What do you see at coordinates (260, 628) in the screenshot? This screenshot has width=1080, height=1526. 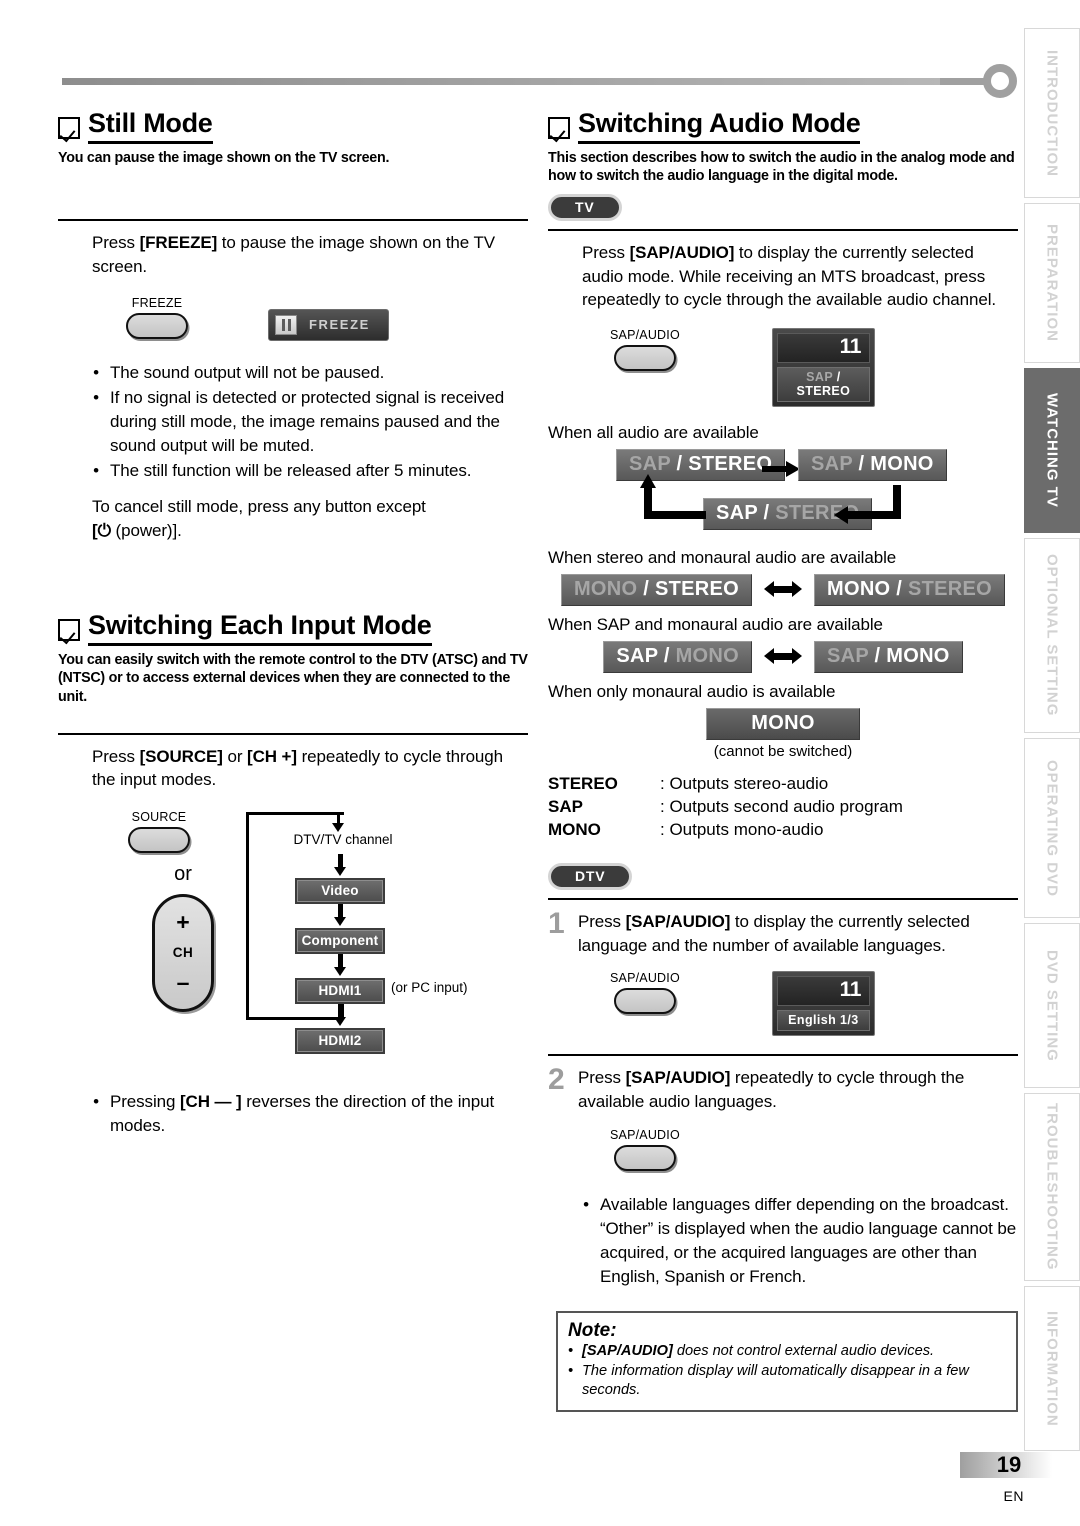 I see `input-mode-title: Switching Each Input Mode` at bounding box center [260, 628].